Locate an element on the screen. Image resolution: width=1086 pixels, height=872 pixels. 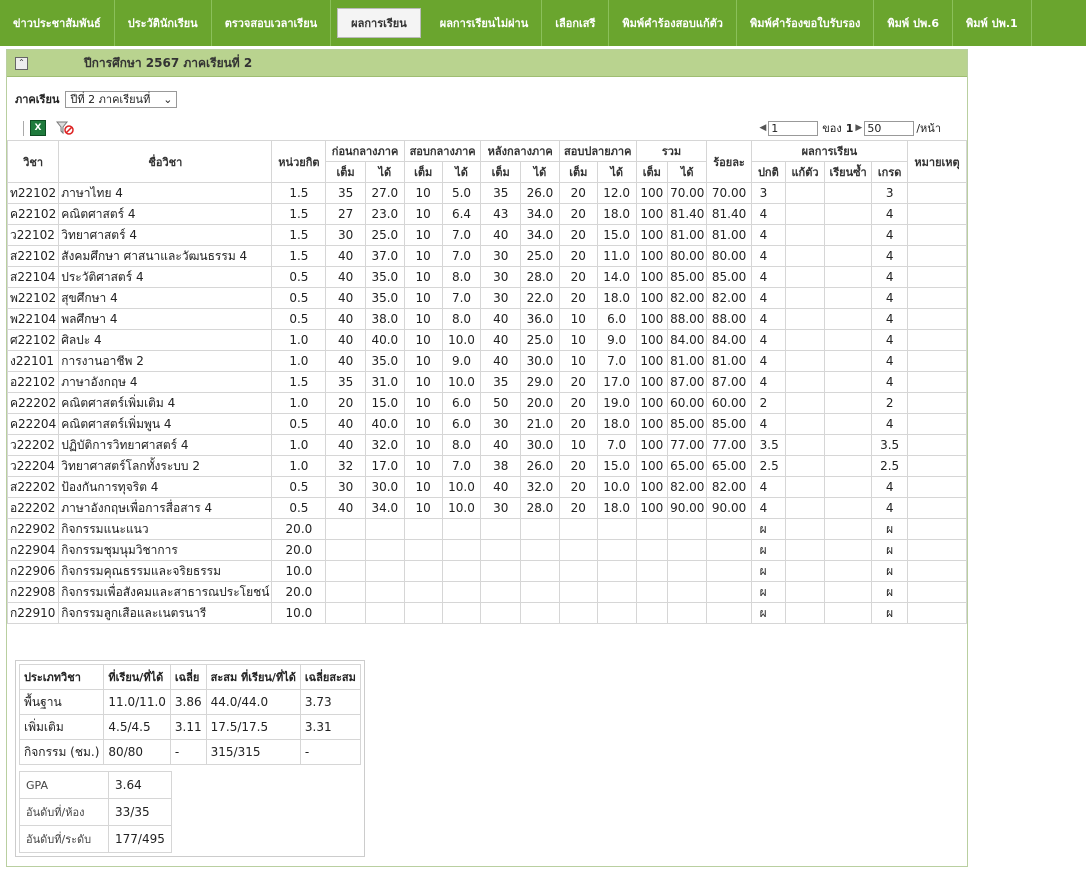
nav-tab-5: เลือกเสรี is located at coordinates (576, 23).